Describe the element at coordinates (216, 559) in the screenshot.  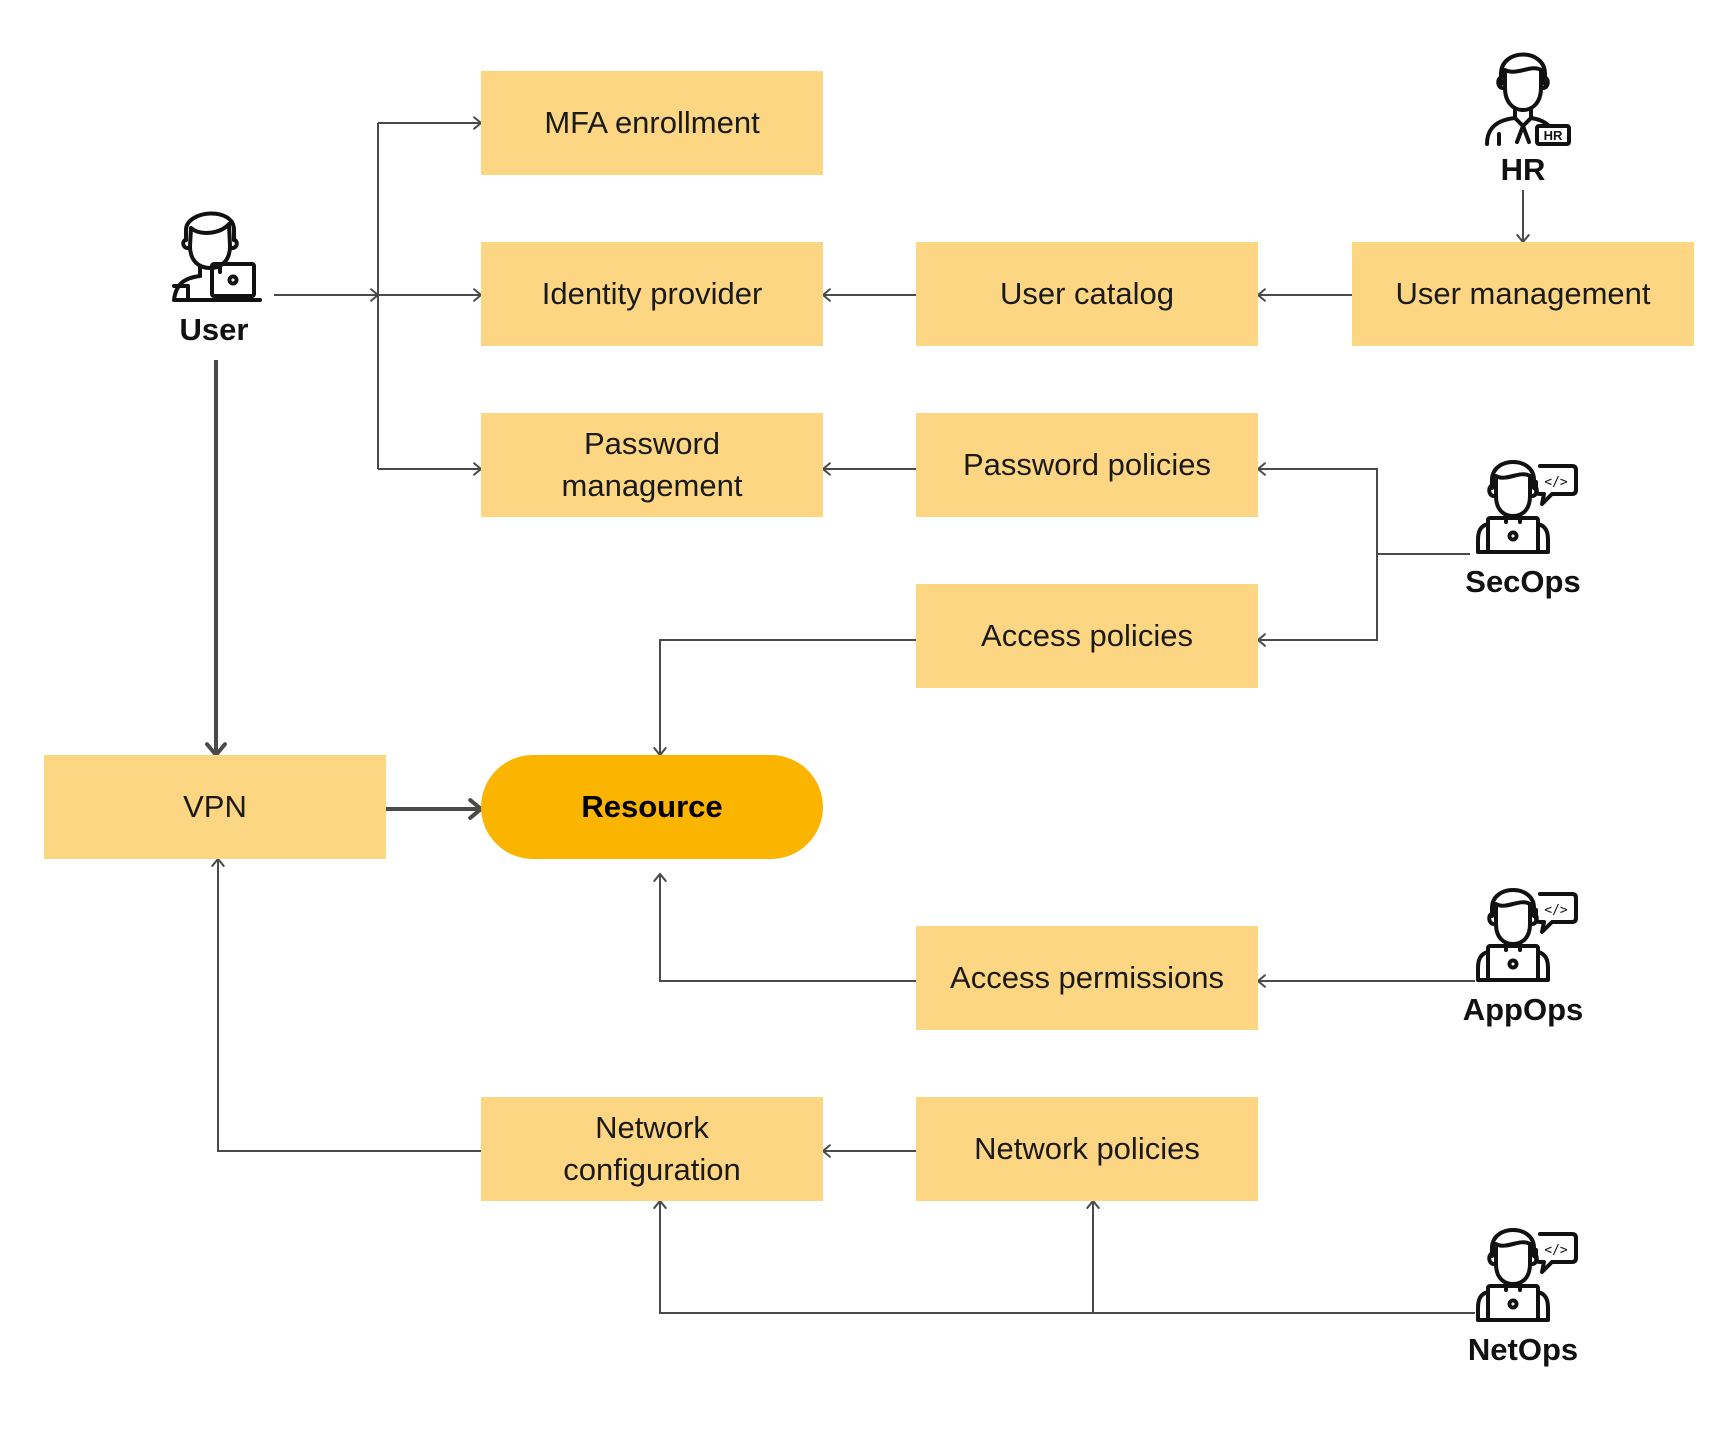
I see `edge-user-to-vpn` at that location.